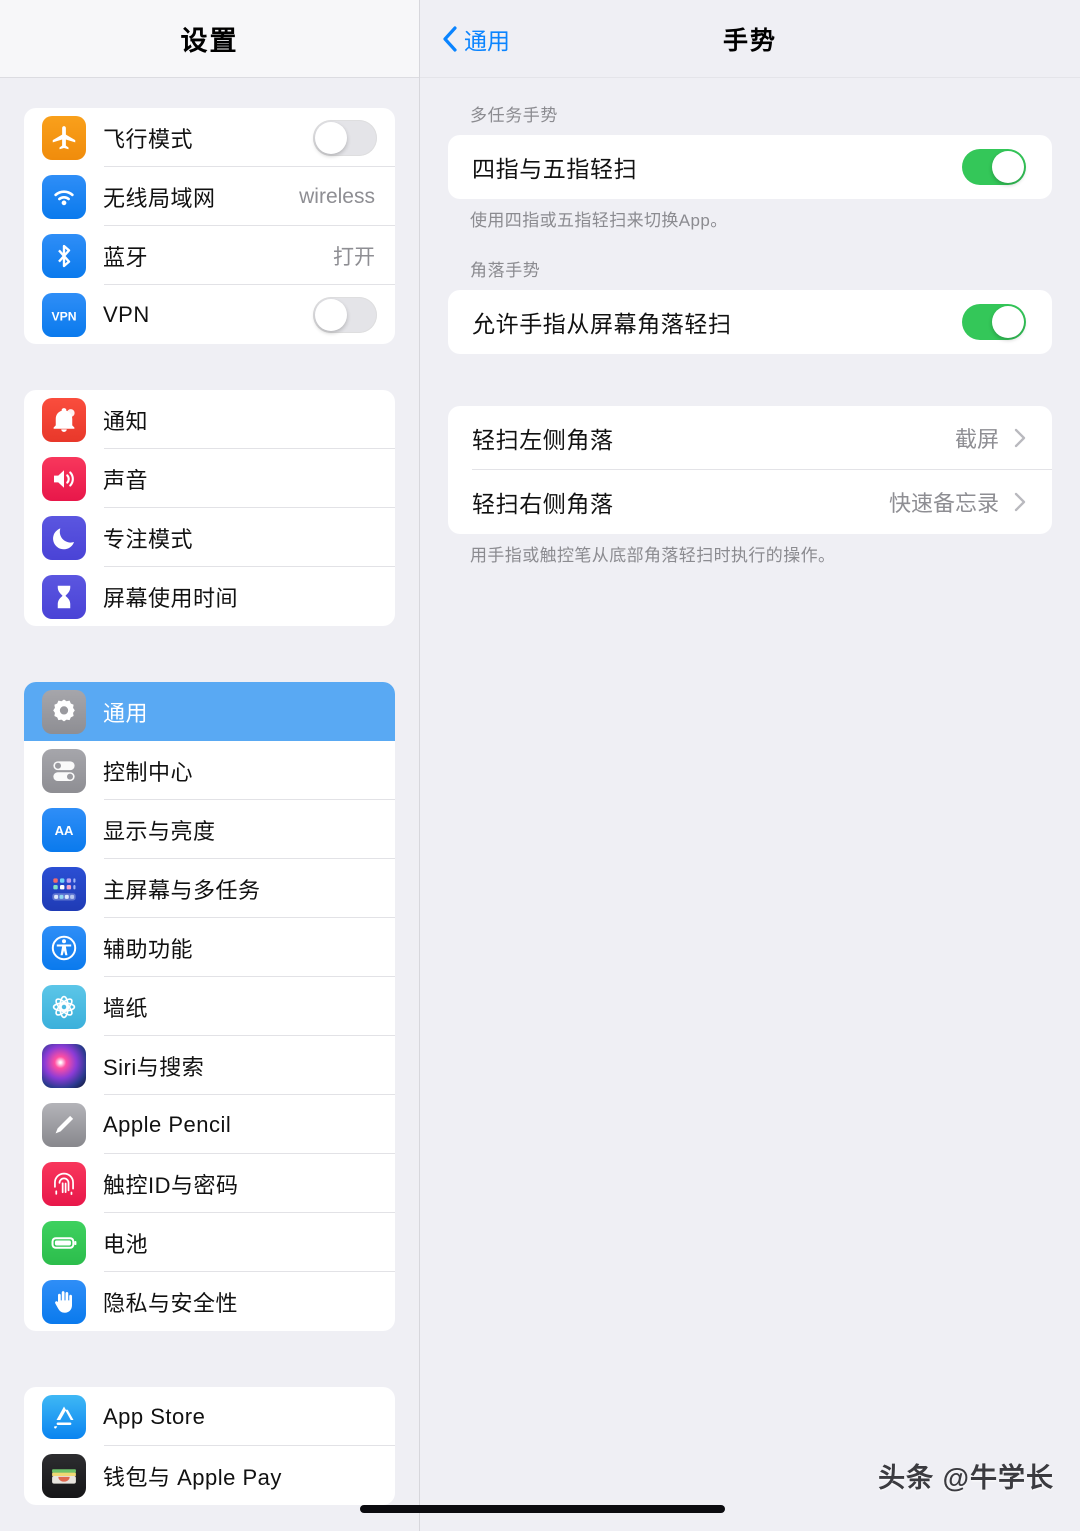 This screenshot has width=1080, height=1531. I want to click on sidebar-item-label: 专注模式, so click(148, 539).